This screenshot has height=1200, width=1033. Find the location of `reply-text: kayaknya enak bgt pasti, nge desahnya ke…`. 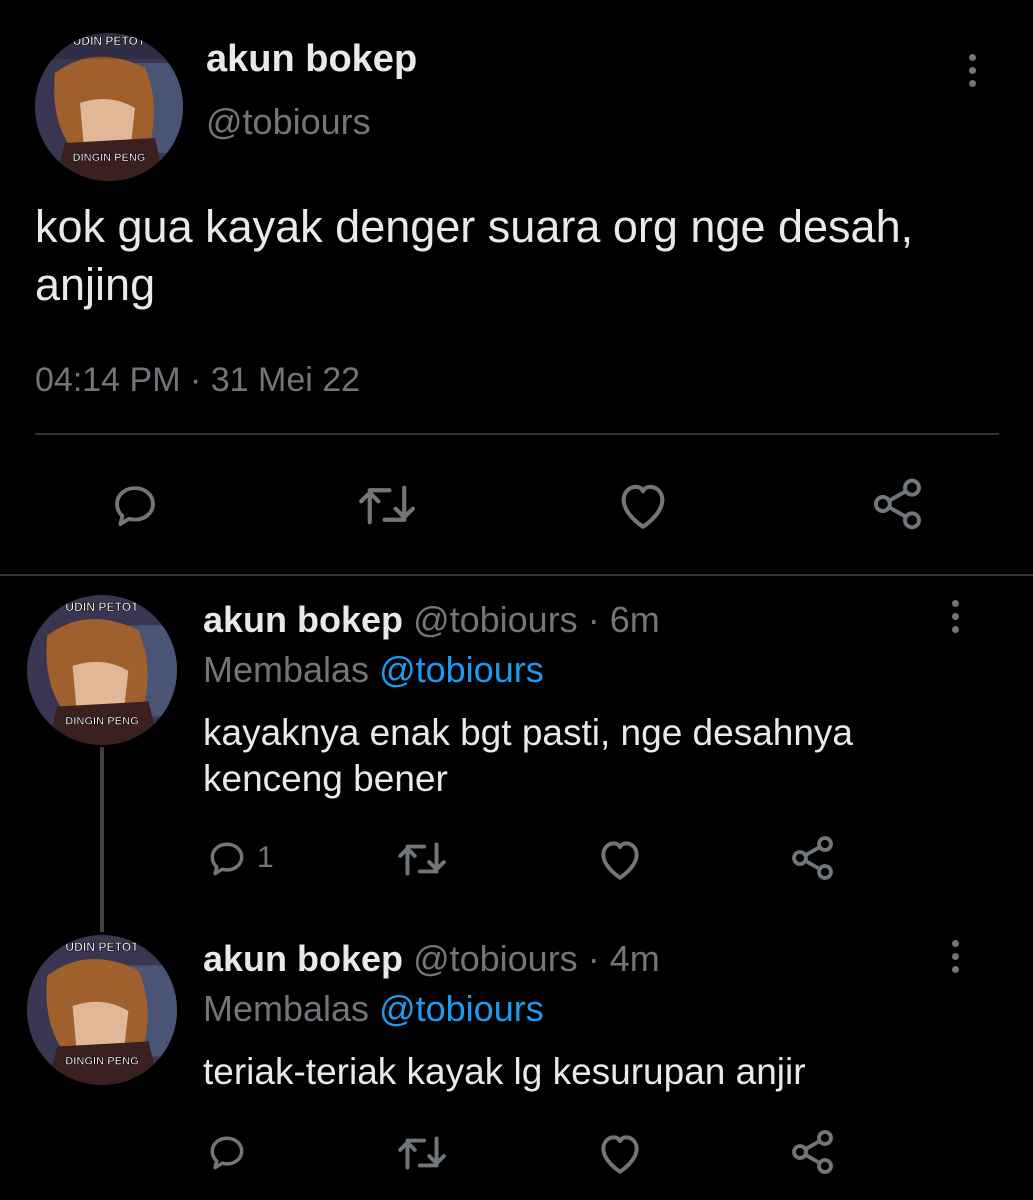

reply-text: kayaknya enak bgt pasti, nge desahnya ke… is located at coordinates (528, 755).